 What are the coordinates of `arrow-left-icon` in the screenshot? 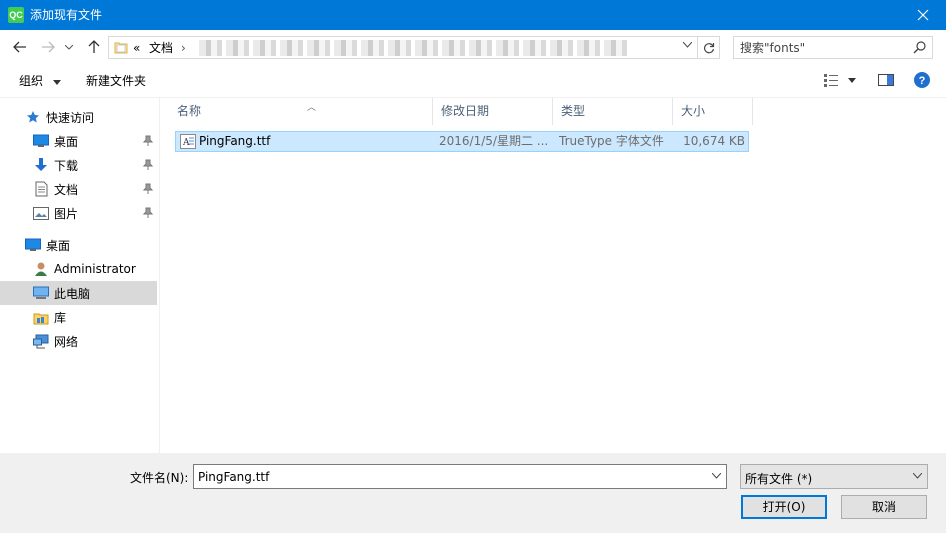 It's located at (19, 47).